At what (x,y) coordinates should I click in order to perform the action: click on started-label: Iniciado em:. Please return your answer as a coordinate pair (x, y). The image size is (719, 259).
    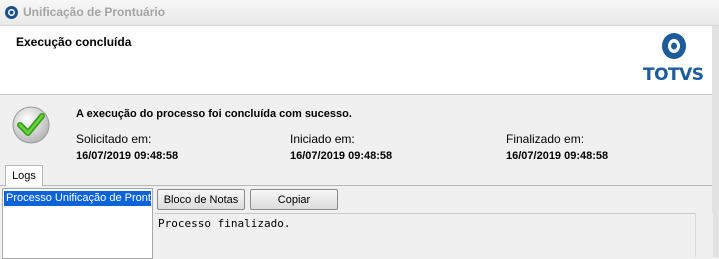
    Looking at the image, I should click on (322, 139).